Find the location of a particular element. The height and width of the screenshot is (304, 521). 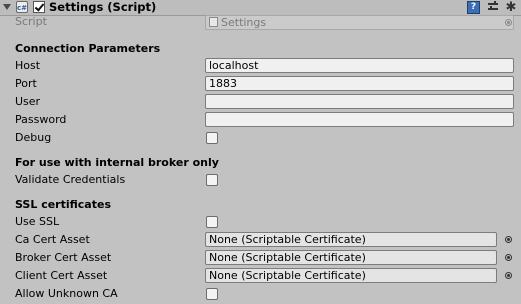

client-cert-label: Client Cert Asset is located at coordinates (61, 275).